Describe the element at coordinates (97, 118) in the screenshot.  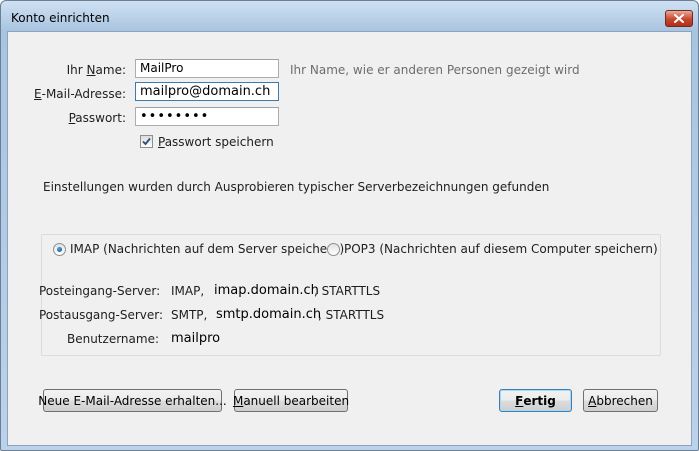
I see `password-label: Passwort:` at that location.